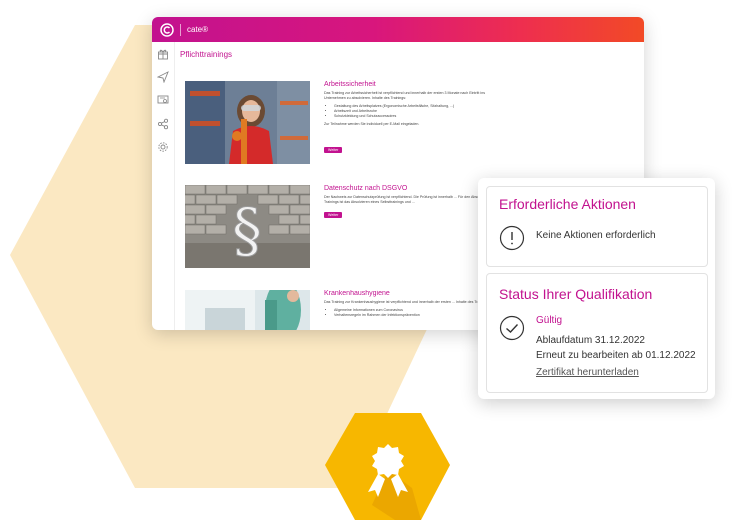 The image size is (732, 525). I want to click on send-icon, so click(163, 77).